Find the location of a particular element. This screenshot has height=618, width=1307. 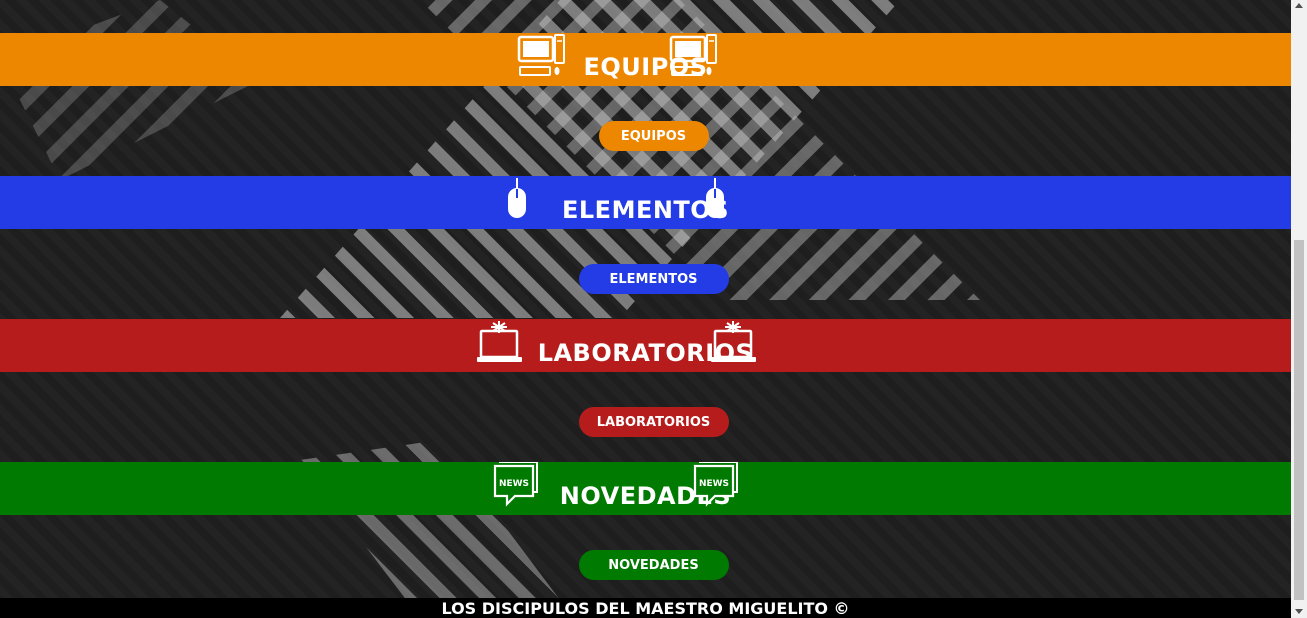

vertical-scrollbar is located at coordinates (1299, 309).